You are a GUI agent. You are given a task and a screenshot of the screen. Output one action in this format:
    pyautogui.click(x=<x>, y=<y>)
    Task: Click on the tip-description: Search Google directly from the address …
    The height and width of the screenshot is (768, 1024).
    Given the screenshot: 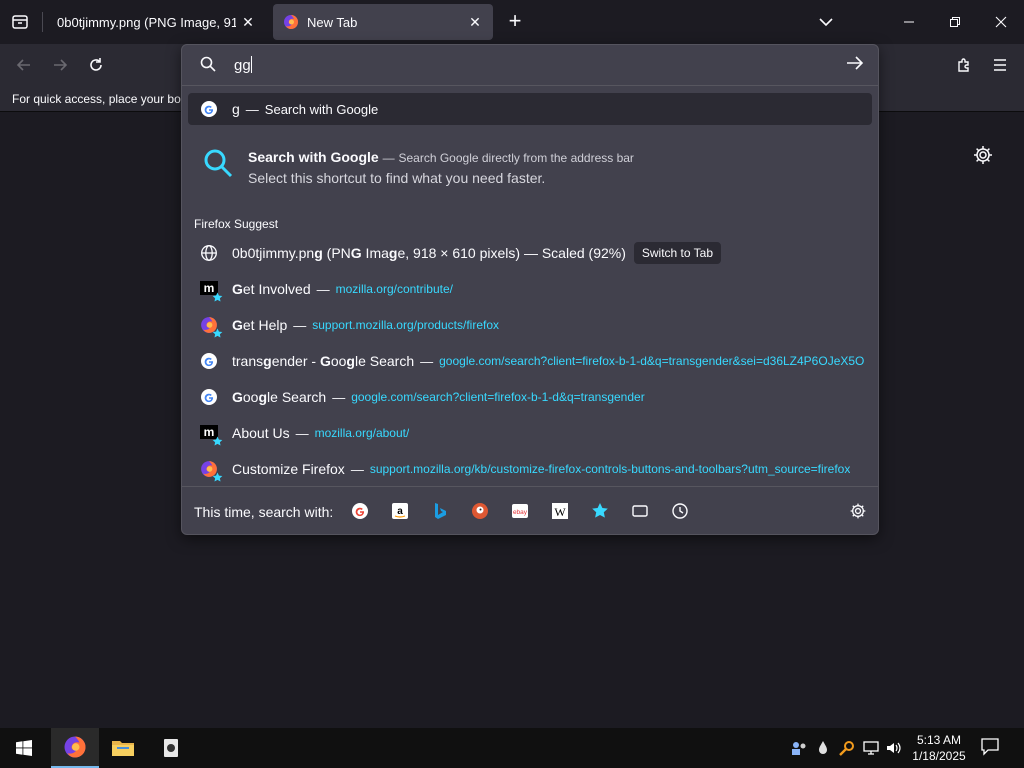 What is the action you would take?
    pyautogui.click(x=516, y=158)
    